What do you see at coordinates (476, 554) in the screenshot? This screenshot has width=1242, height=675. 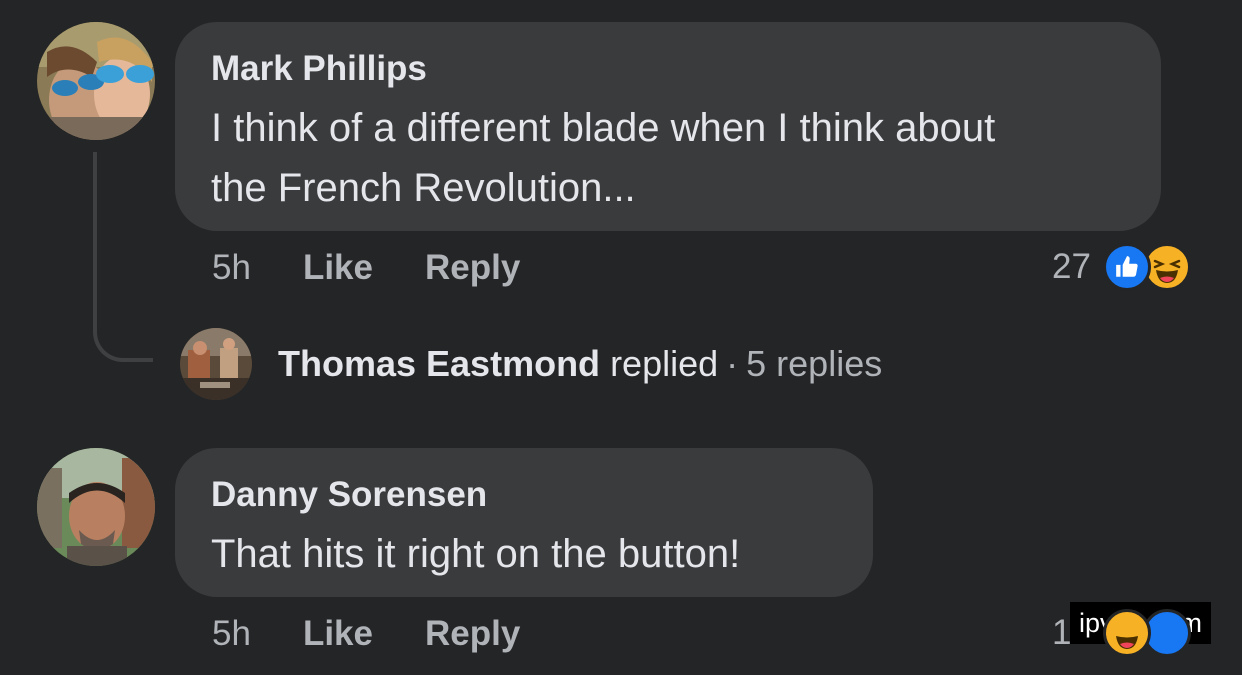 I see `comment-text: That hits it right on the button!` at bounding box center [476, 554].